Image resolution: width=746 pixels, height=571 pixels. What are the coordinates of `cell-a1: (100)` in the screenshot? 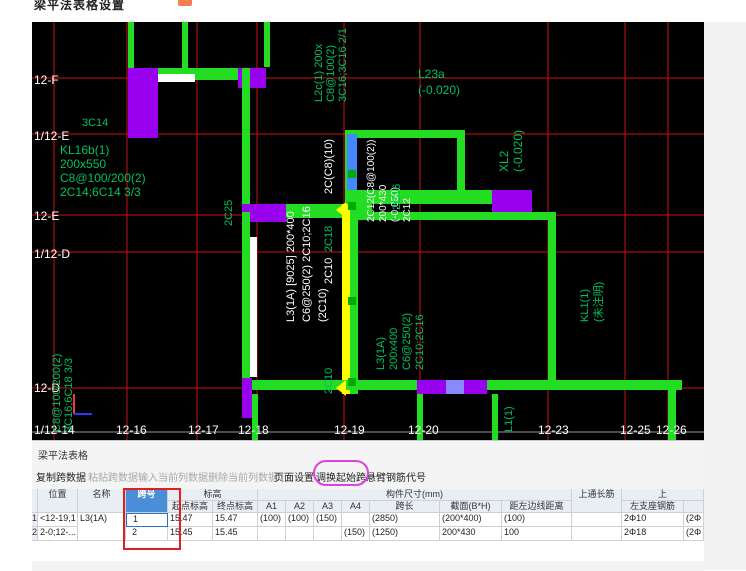 It's located at (272, 520).